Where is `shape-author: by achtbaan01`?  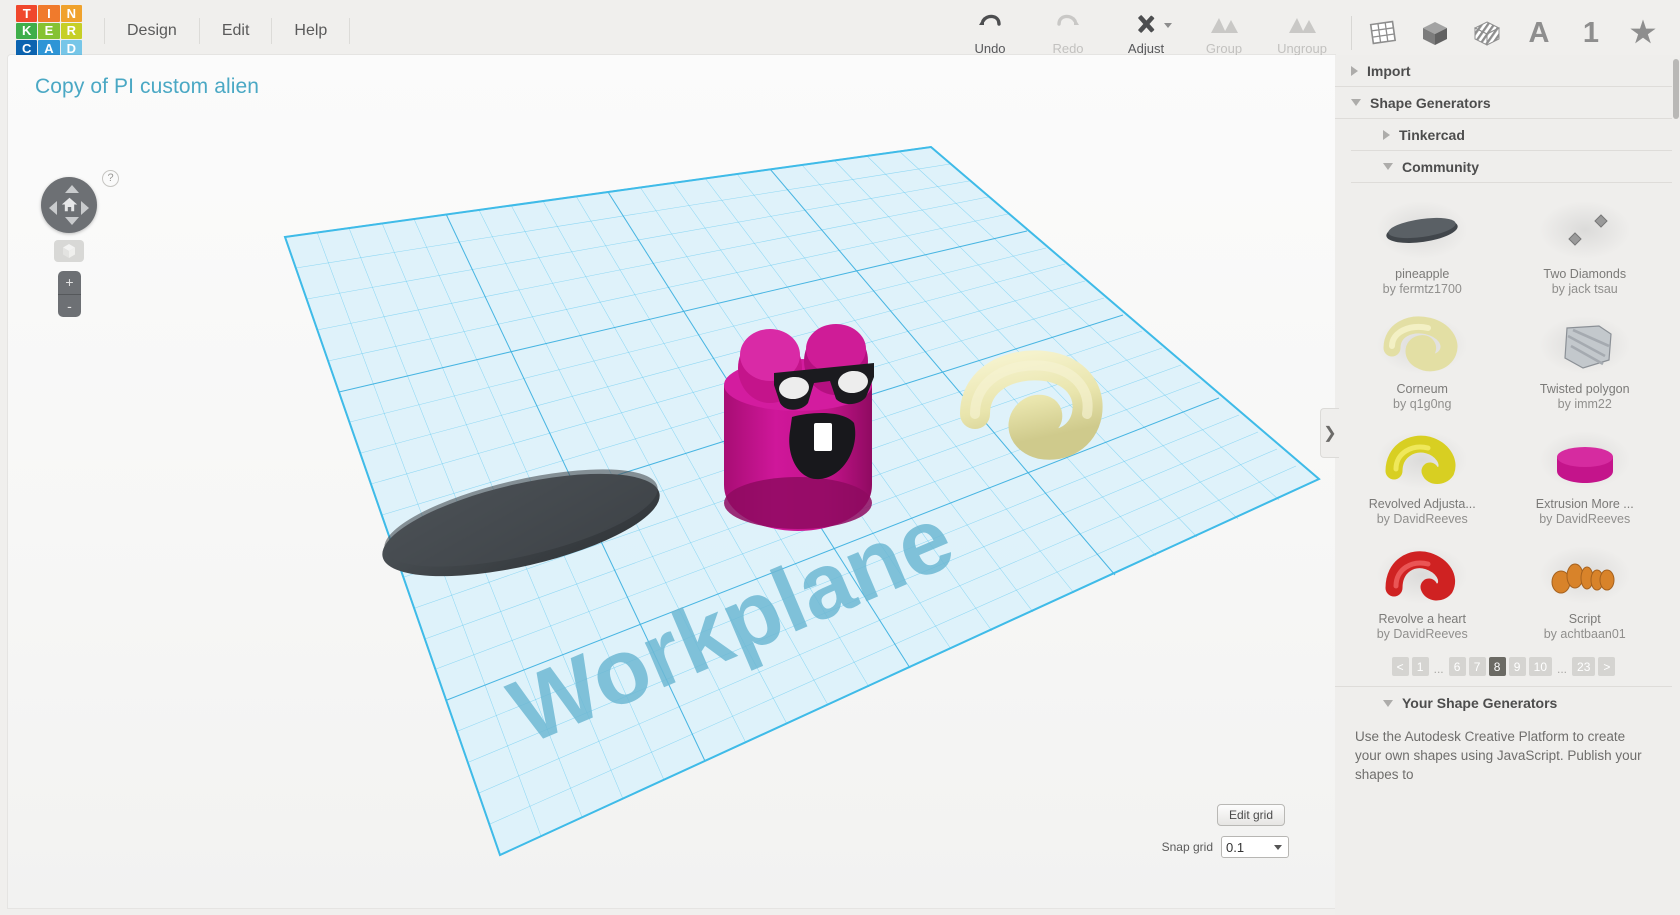
shape-author: by achtbaan01 is located at coordinates (1584, 634).